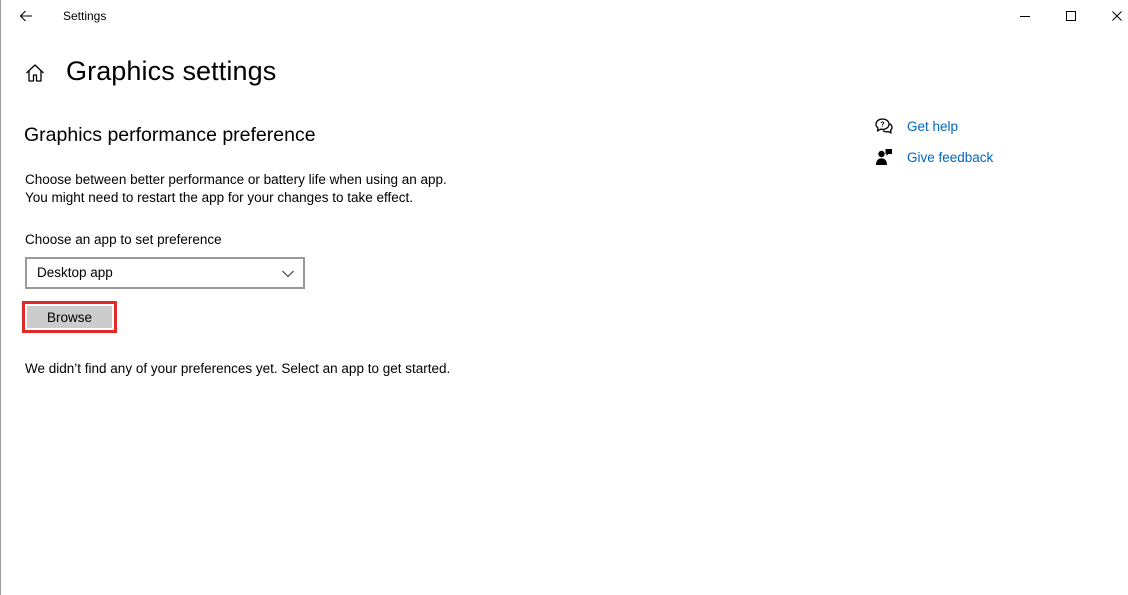  I want to click on get-help-label: Get help, so click(933, 126).